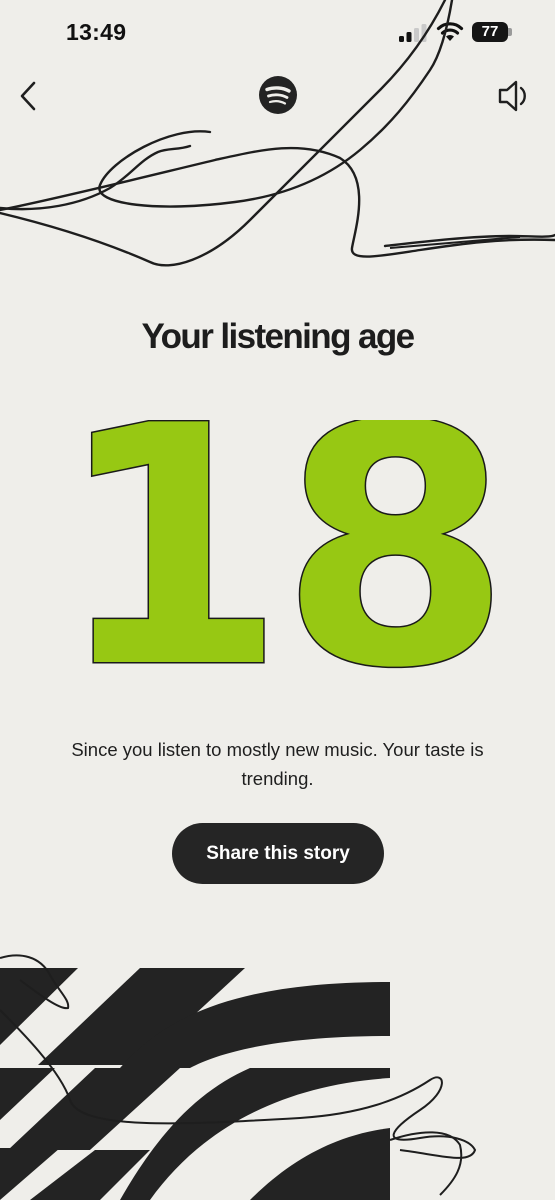 Image resolution: width=555 pixels, height=1200 pixels. What do you see at coordinates (278, 95) in the screenshot?
I see `spotify-logo-icon` at bounding box center [278, 95].